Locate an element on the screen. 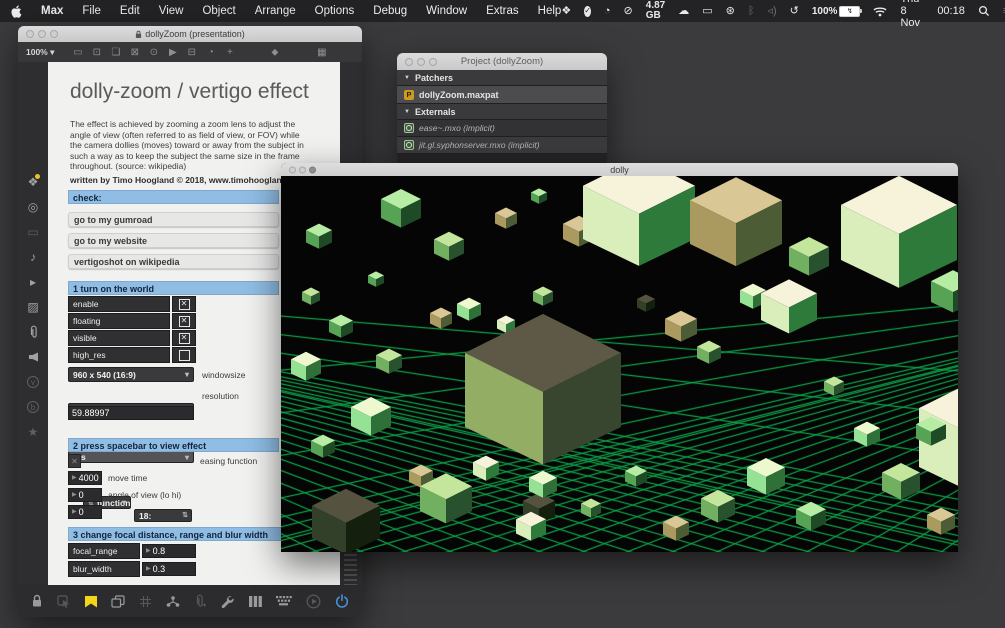 This screenshot has height=628, width=1005. object-box-icon: ▭ is located at coordinates (77, 52).